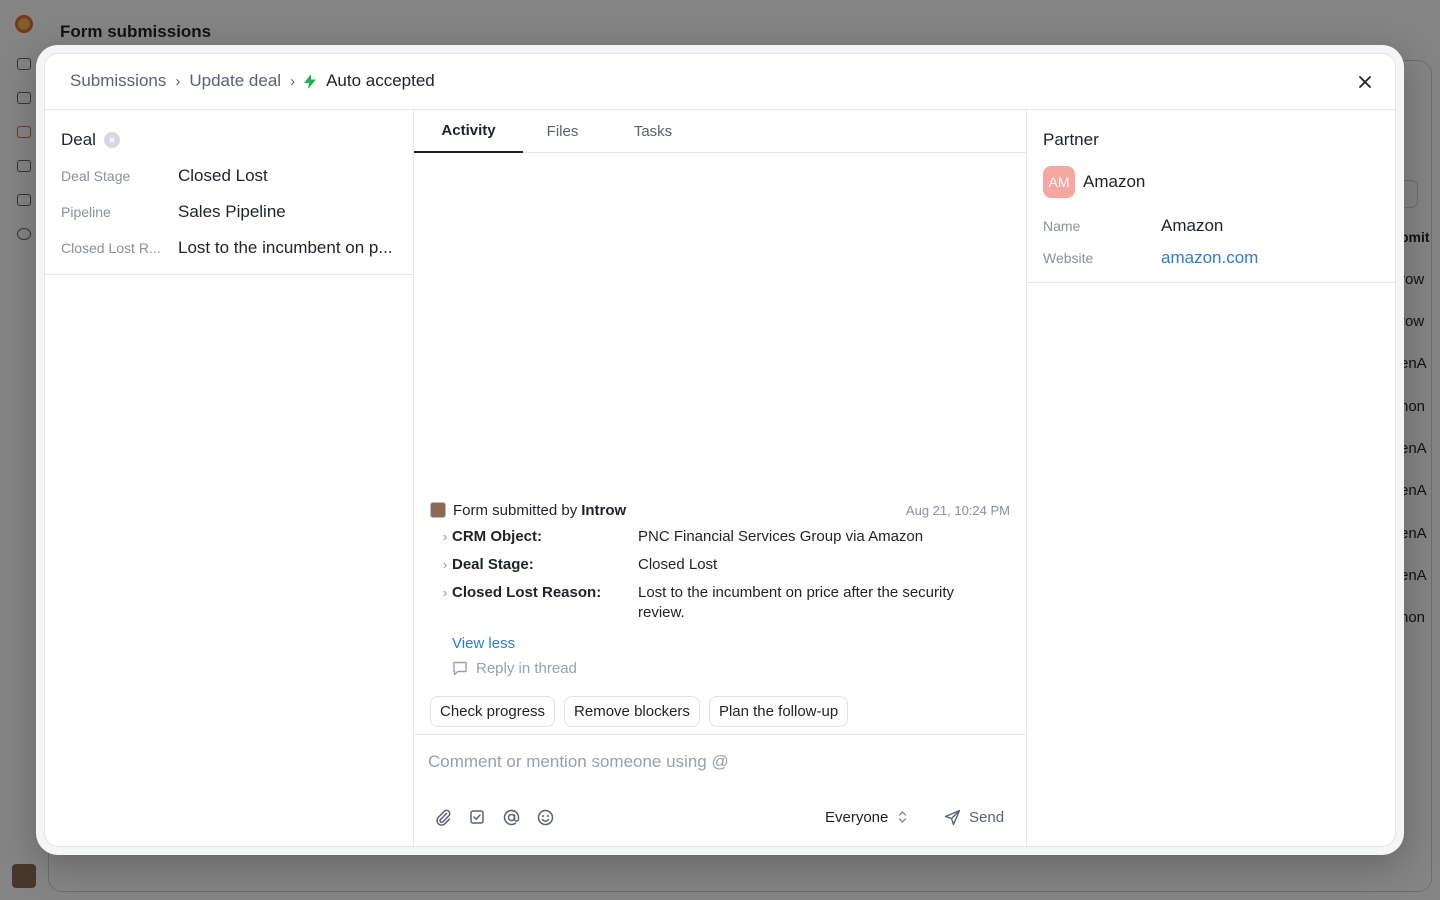 This screenshot has height=900, width=1440. What do you see at coordinates (731, 668) in the screenshot?
I see `reply-in-thread-button: Reply in thread` at bounding box center [731, 668].